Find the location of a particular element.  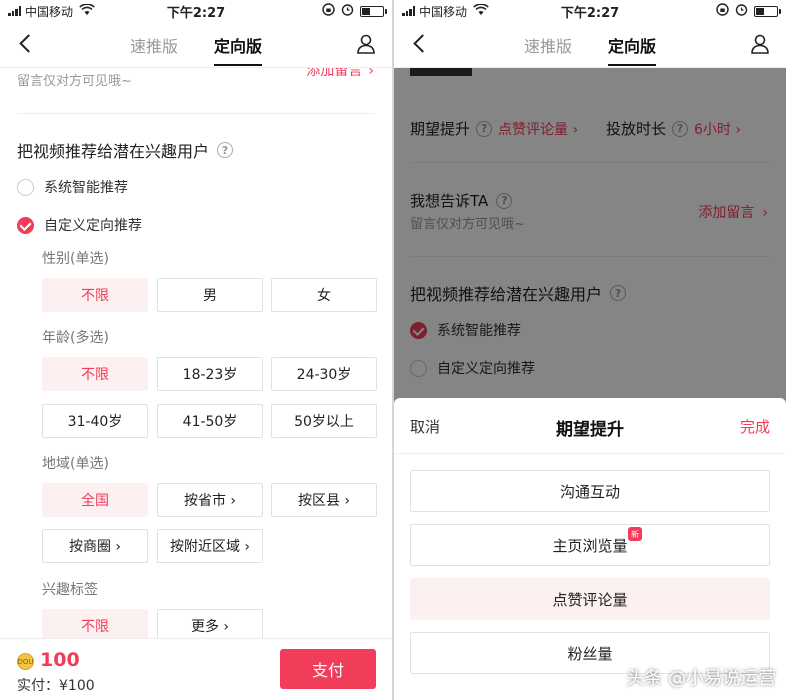

recommend-title: 把视频推荐给潜在兴趣用户 ? is located at coordinates (125, 150).